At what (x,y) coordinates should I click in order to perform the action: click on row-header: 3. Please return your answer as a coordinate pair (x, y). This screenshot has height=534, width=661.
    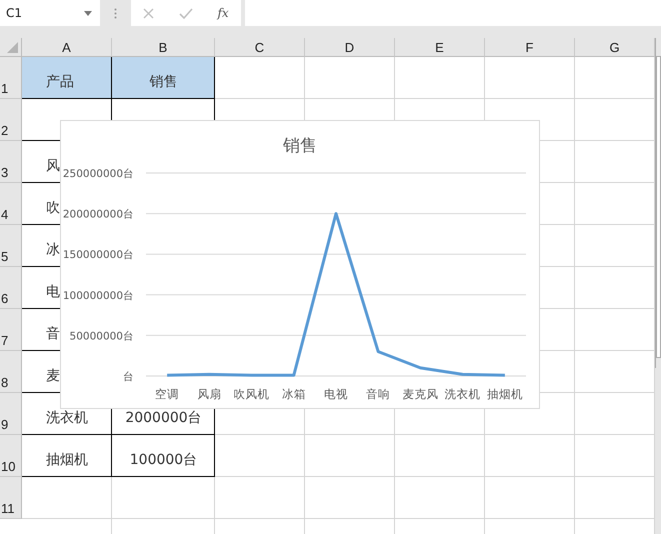
    Looking at the image, I should click on (11, 162).